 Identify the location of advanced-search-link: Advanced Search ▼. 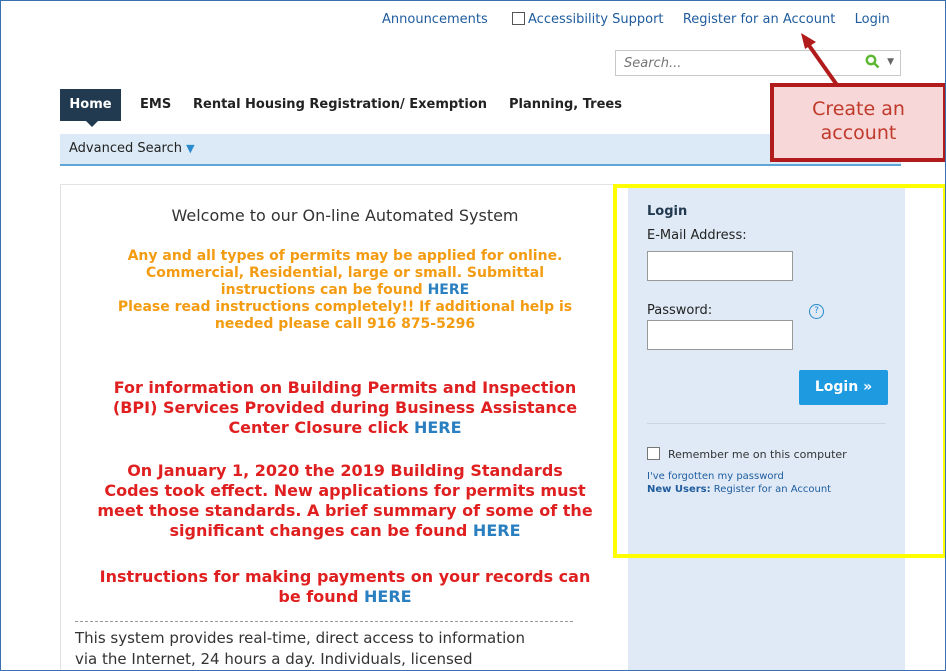
(132, 148).